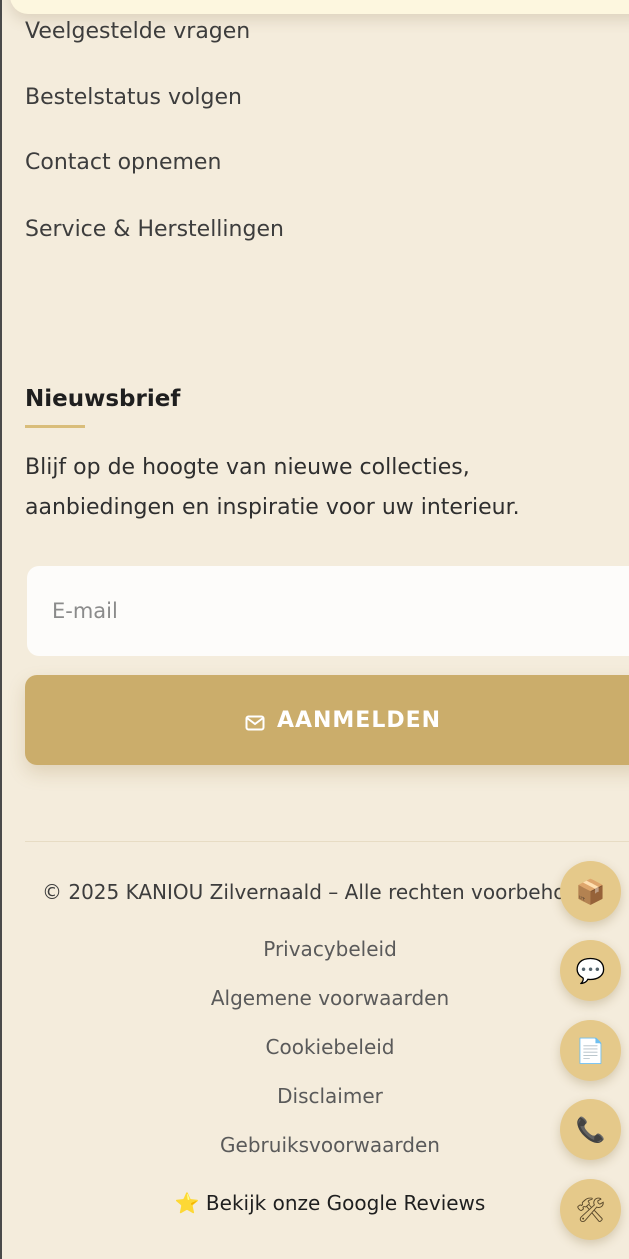  Describe the element at coordinates (327, 841) in the screenshot. I see `footer-divider` at that location.